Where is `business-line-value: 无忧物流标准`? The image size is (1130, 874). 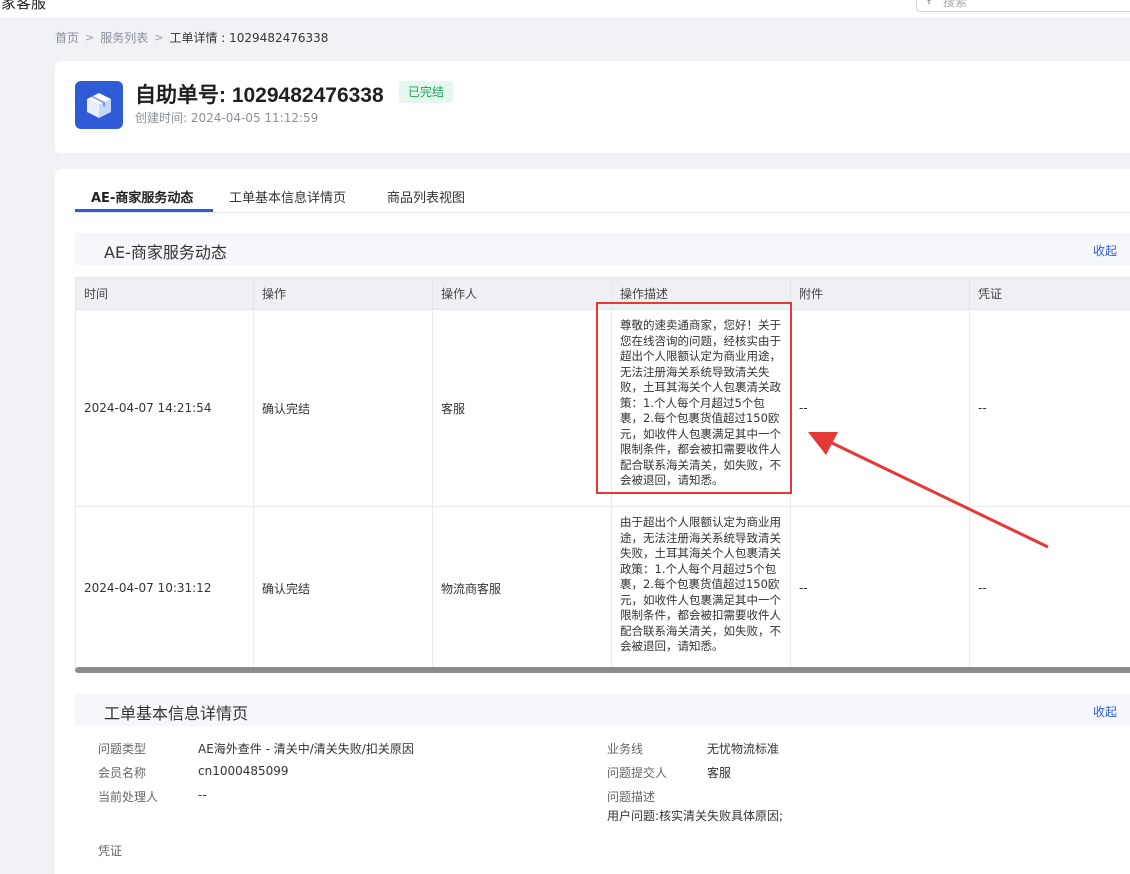
business-line-value: 无忧物流标准 is located at coordinates (743, 749).